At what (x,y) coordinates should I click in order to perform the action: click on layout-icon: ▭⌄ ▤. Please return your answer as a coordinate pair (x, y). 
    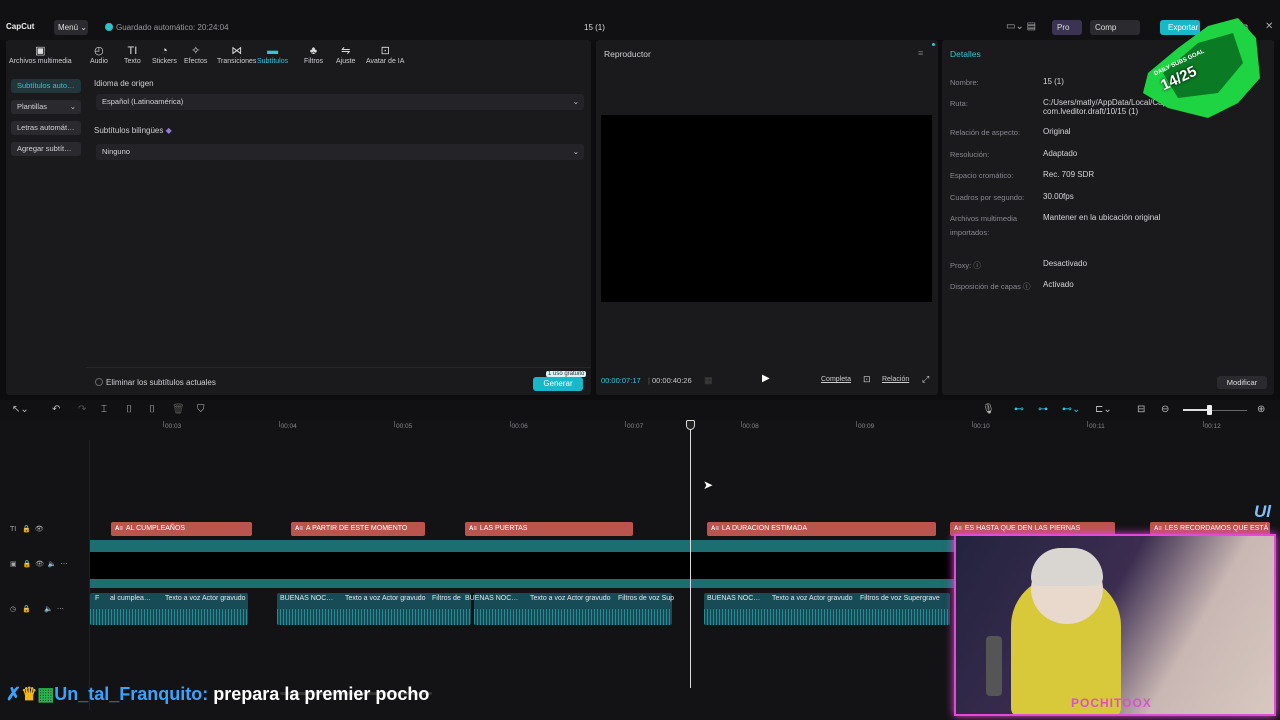
    Looking at the image, I should click on (1021, 26).